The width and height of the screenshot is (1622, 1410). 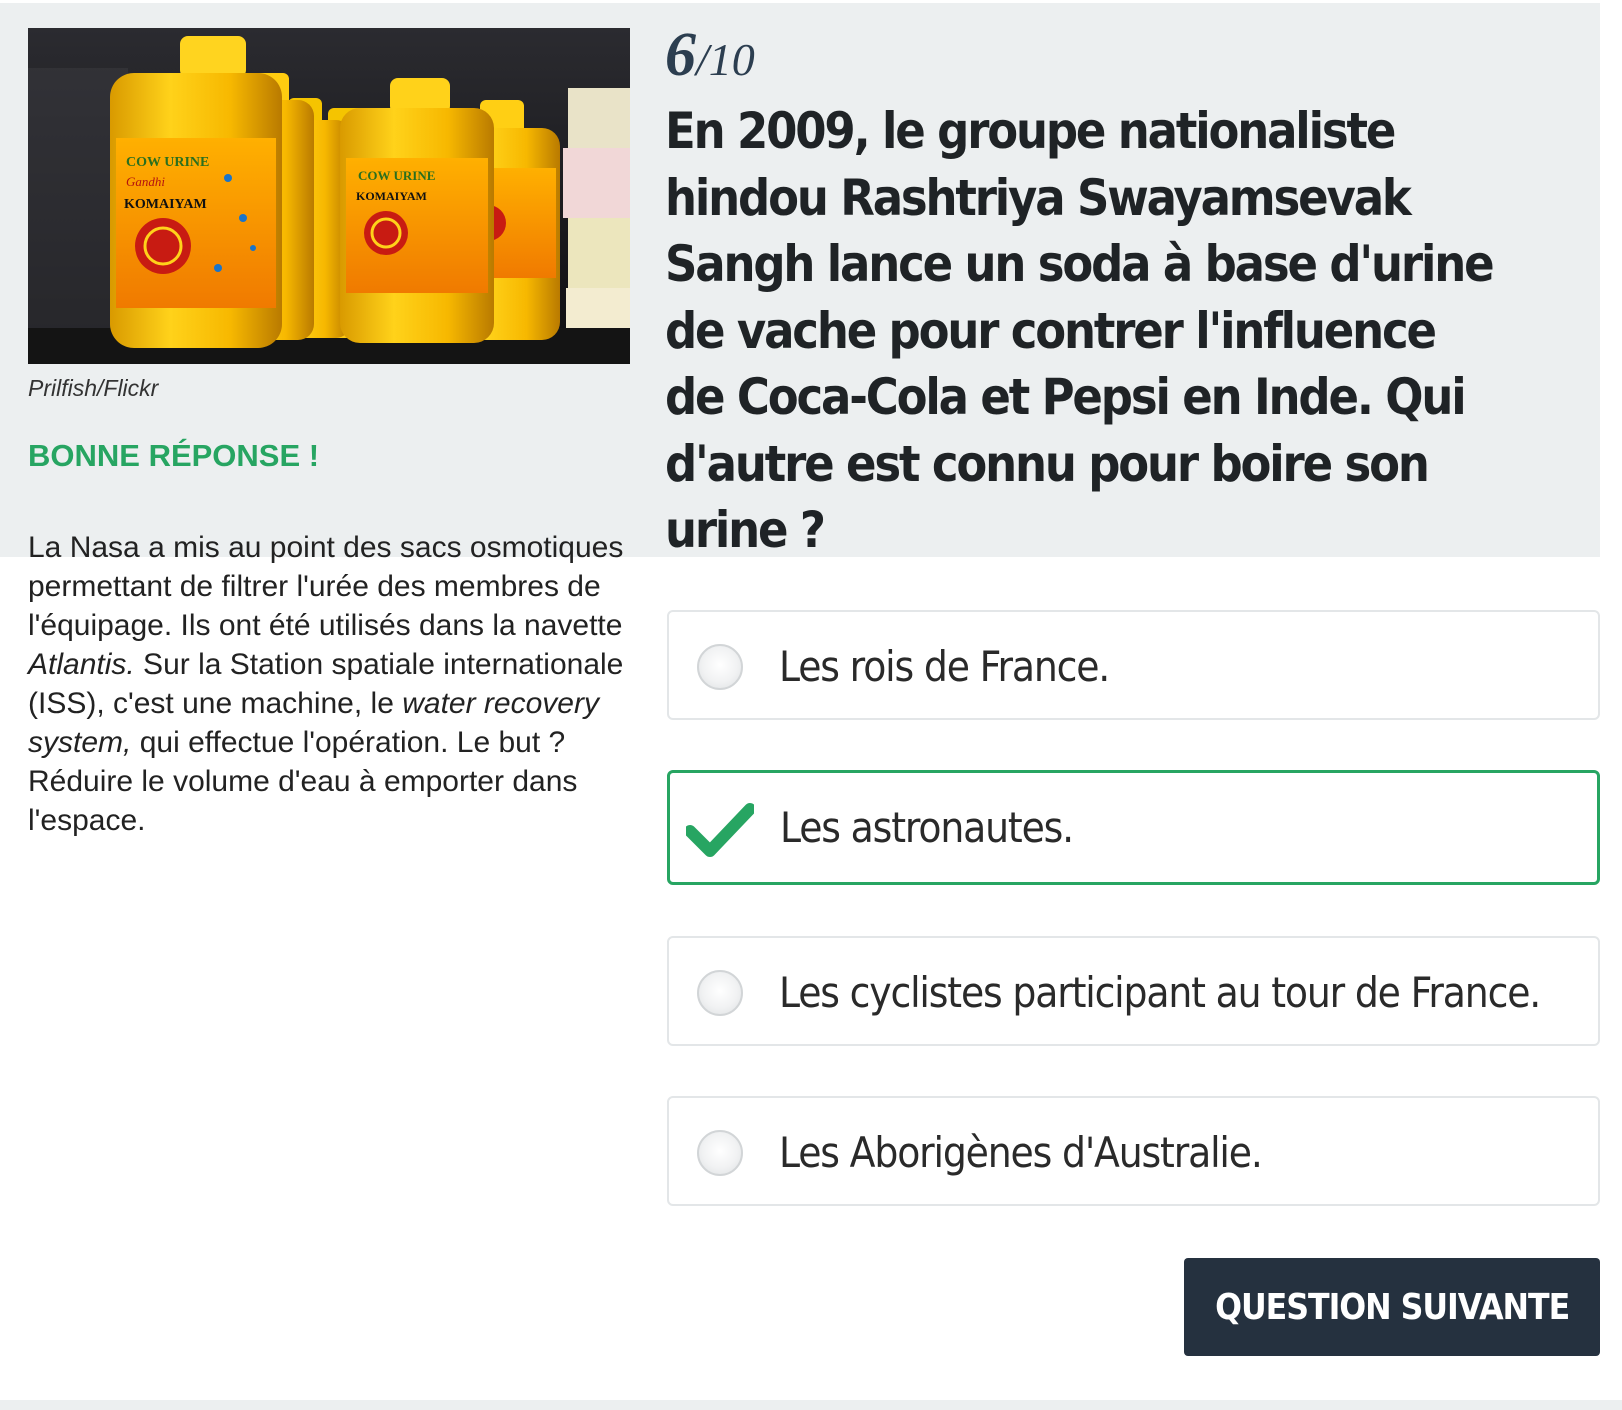 What do you see at coordinates (93, 388) in the screenshot?
I see `photo-credit: Prilfish/Flickr` at bounding box center [93, 388].